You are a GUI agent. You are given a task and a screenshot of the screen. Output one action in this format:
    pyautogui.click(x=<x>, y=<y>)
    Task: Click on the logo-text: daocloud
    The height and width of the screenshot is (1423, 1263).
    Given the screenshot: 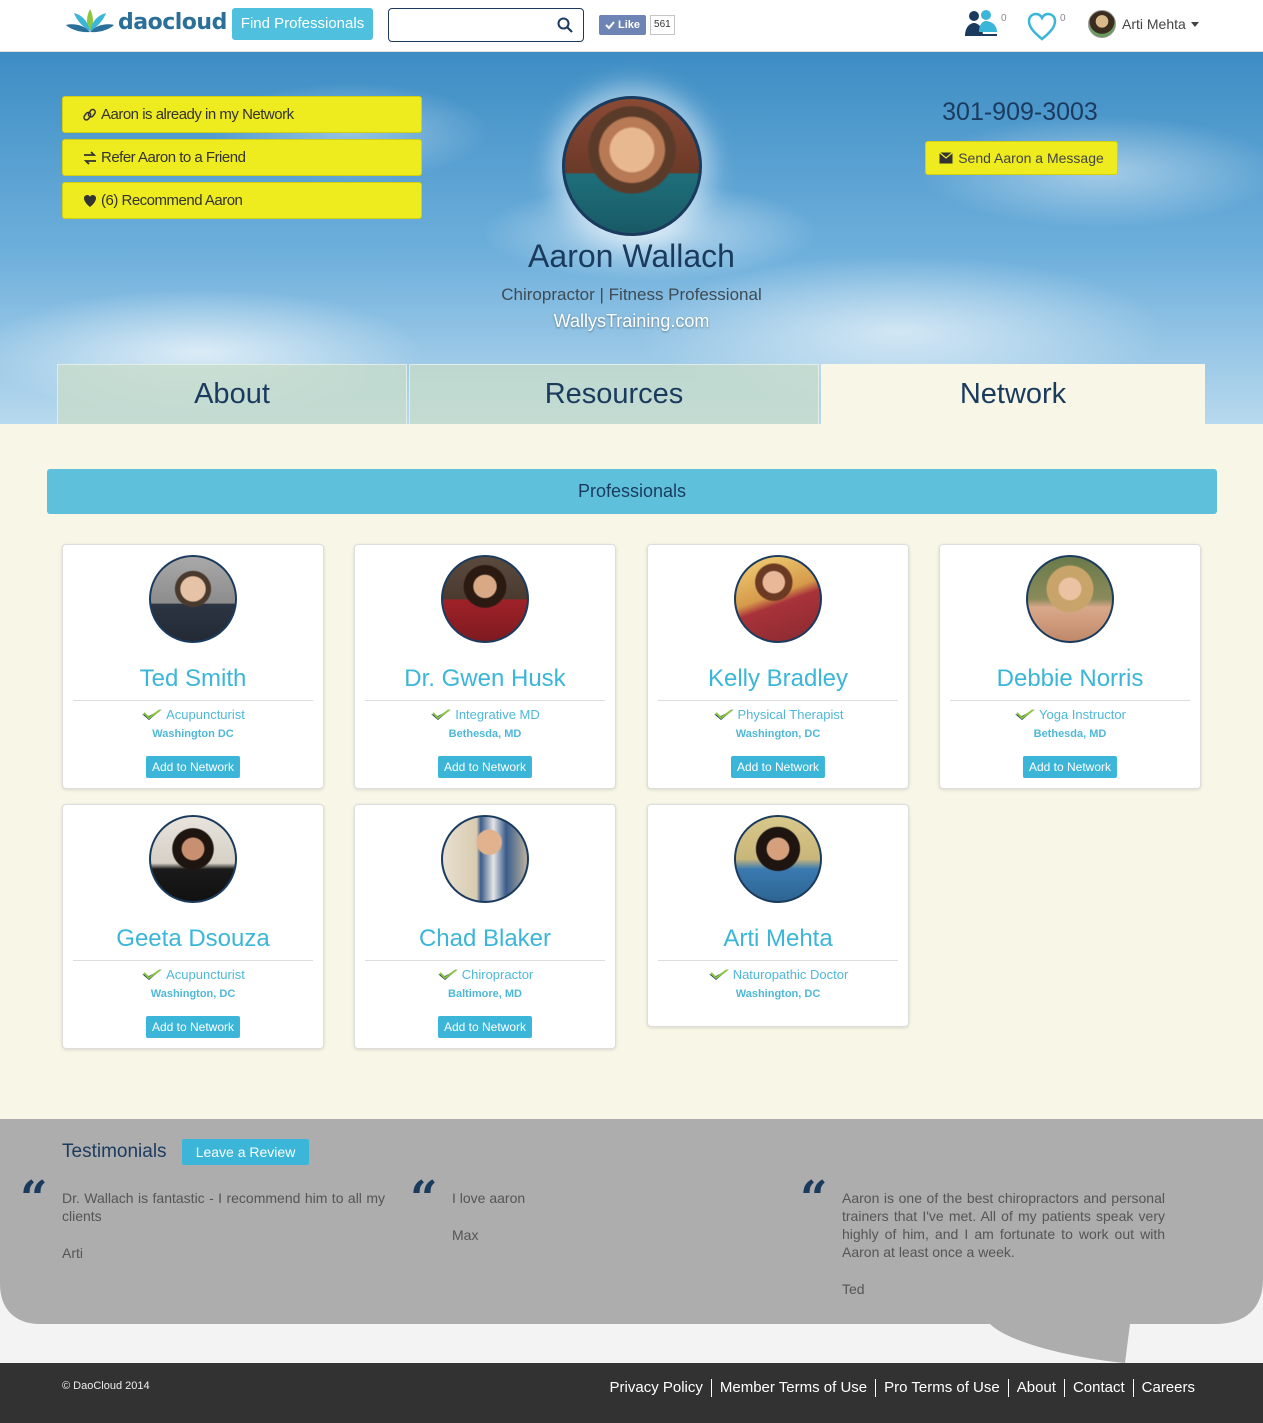 What is the action you would take?
    pyautogui.click(x=172, y=22)
    